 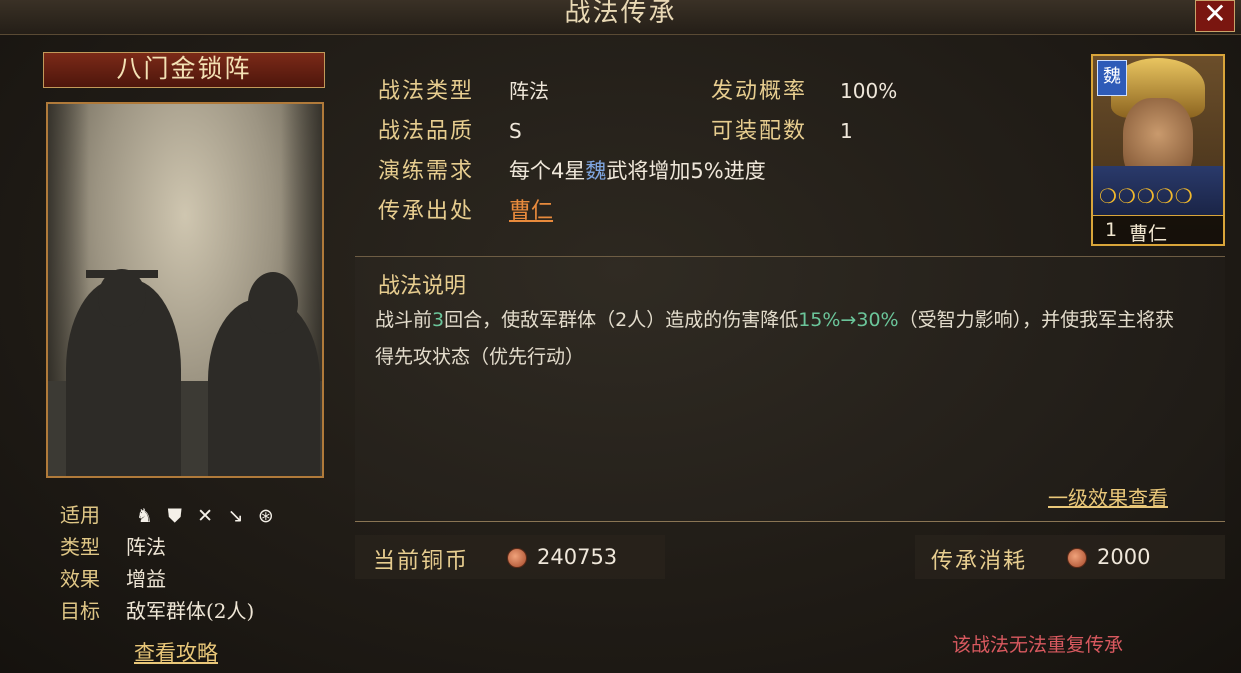 I want to click on inherit-cost-value: 2000, so click(x=1124, y=557).